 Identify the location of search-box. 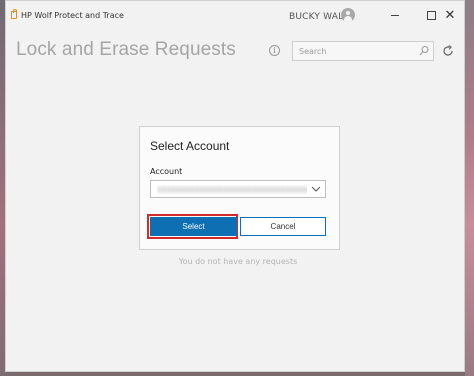
(363, 51).